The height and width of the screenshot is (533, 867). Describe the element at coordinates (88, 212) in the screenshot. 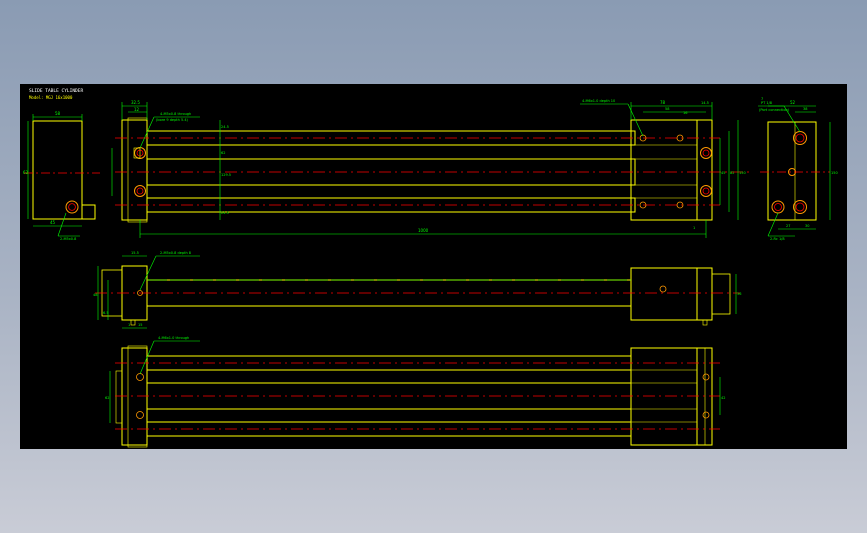

I see `side-tab` at that location.